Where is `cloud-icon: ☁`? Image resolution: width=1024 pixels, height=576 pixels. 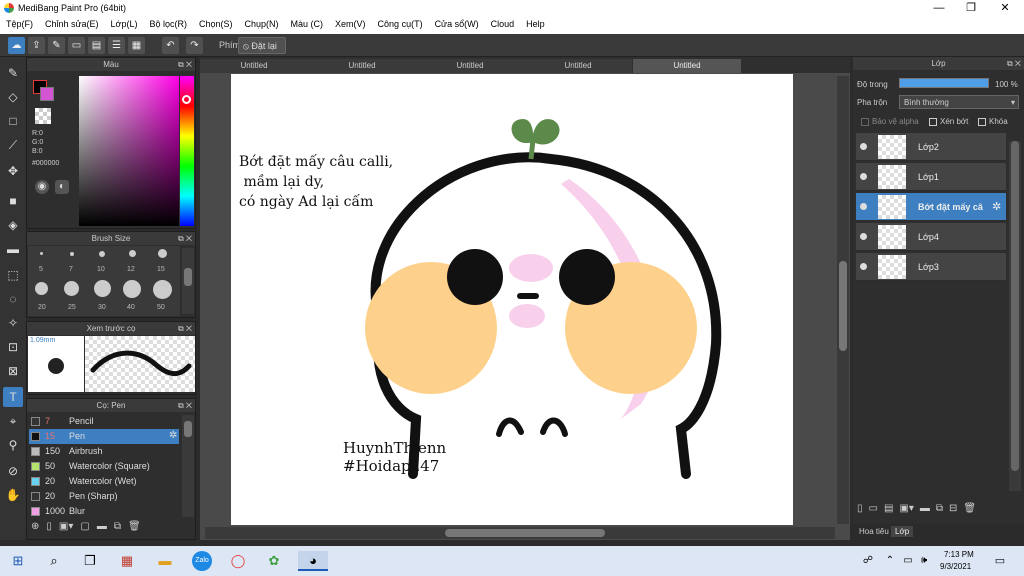
cloud-icon: ☁ is located at coordinates (16, 45).